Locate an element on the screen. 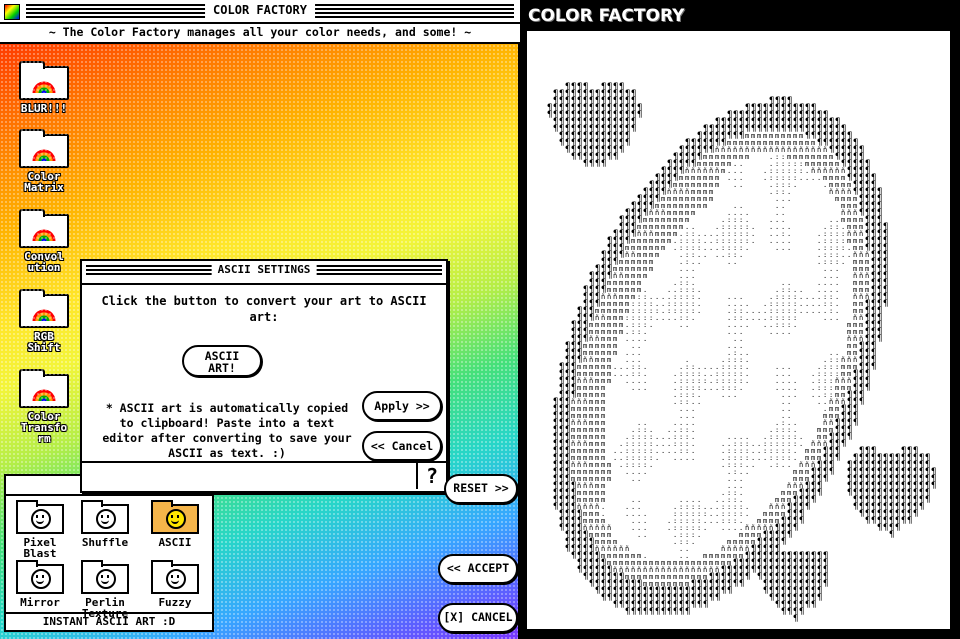  folder-convolution: Convol ution is located at coordinates (44, 241).